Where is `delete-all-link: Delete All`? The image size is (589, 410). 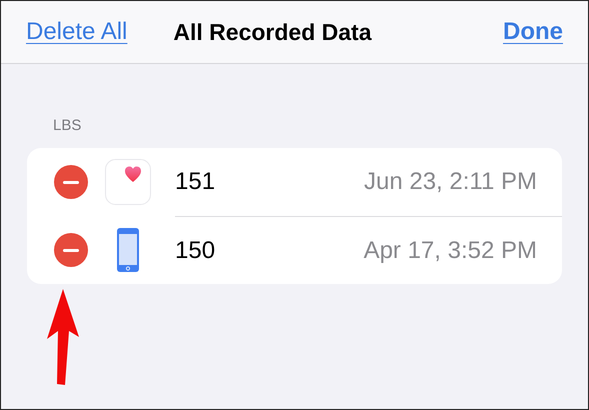 delete-all-link: Delete All is located at coordinates (77, 32).